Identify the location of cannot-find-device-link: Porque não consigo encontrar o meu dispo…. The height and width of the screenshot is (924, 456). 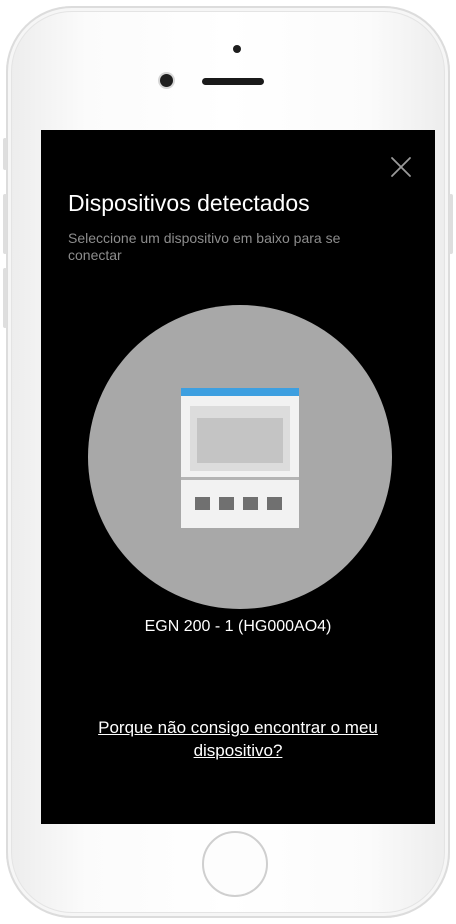
(238, 739).